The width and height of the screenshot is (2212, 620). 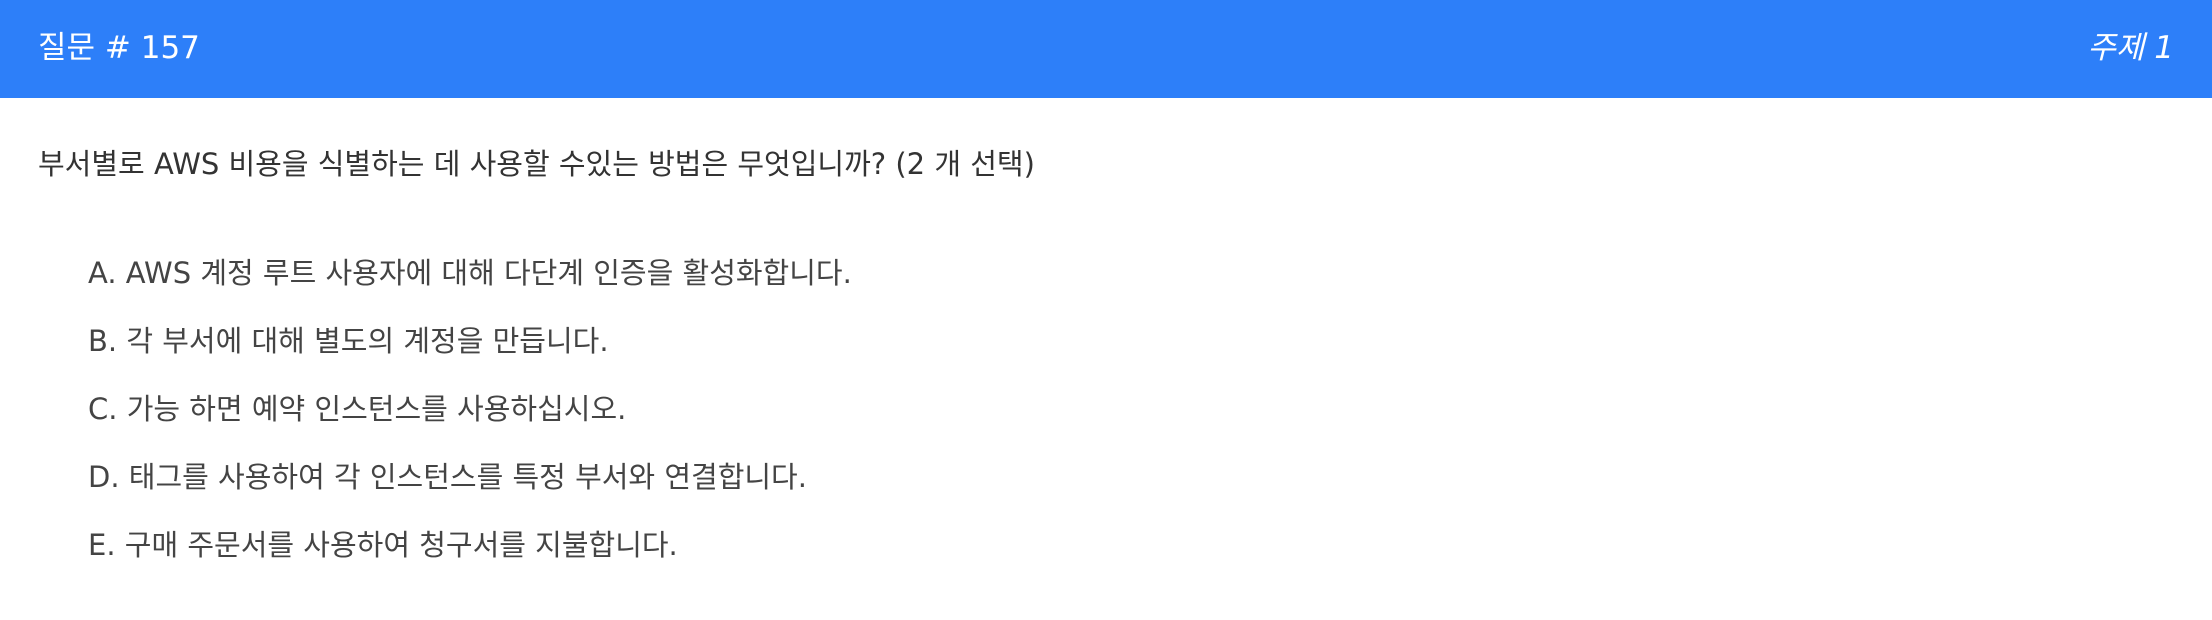 I want to click on answer-choice-b: B. 각 부서에 대해 별도의 계정을 만듭니다., so click(x=470, y=355).